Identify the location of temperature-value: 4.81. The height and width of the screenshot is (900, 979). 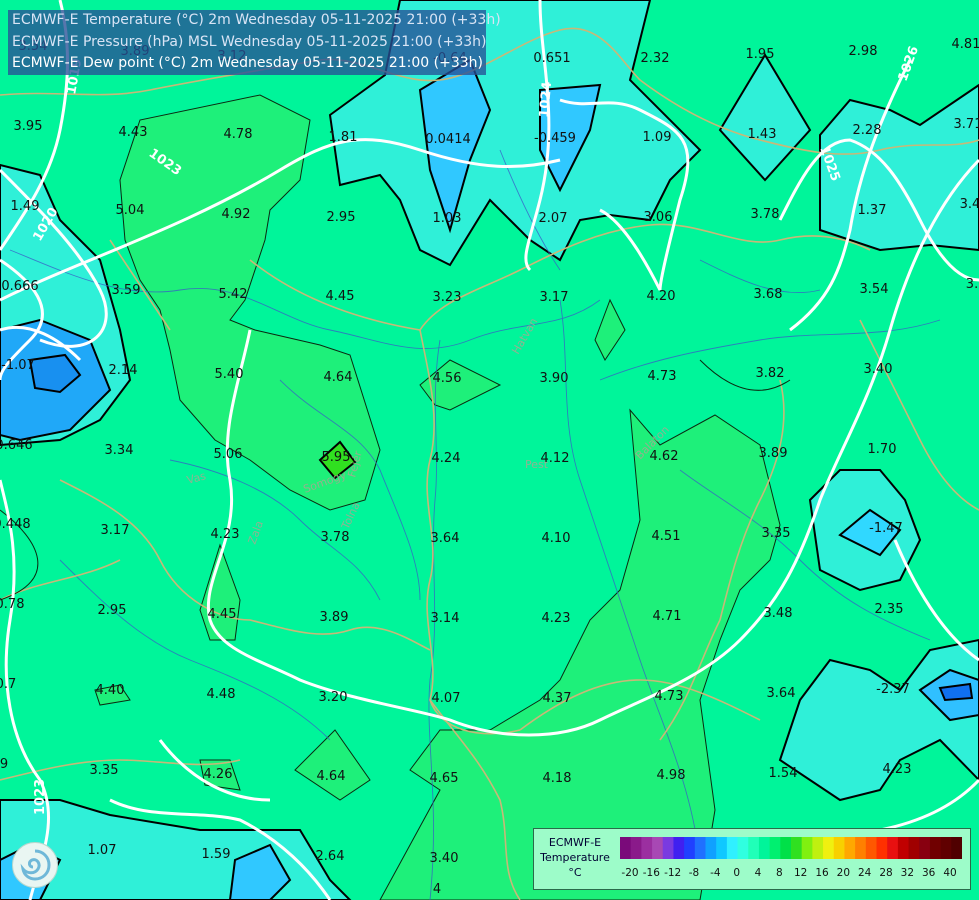
(965, 44).